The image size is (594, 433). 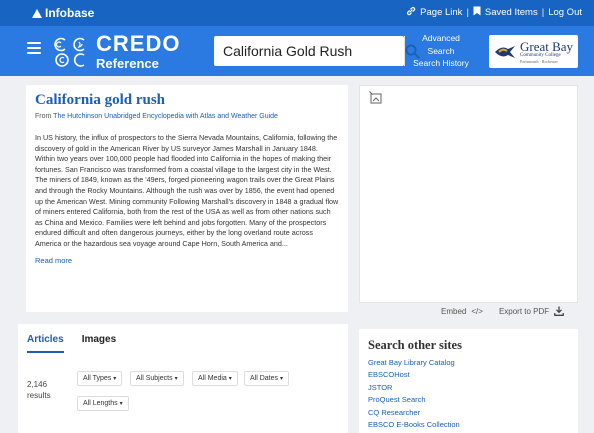 I want to click on other-site-link: ProQuest Search, so click(x=468, y=400).